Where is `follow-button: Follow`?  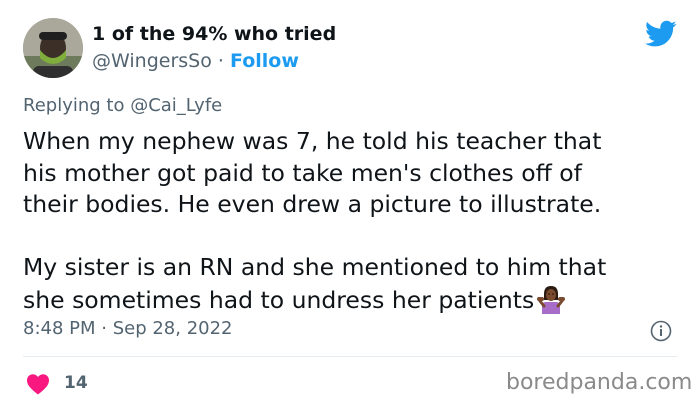 follow-button: Follow is located at coordinates (264, 61).